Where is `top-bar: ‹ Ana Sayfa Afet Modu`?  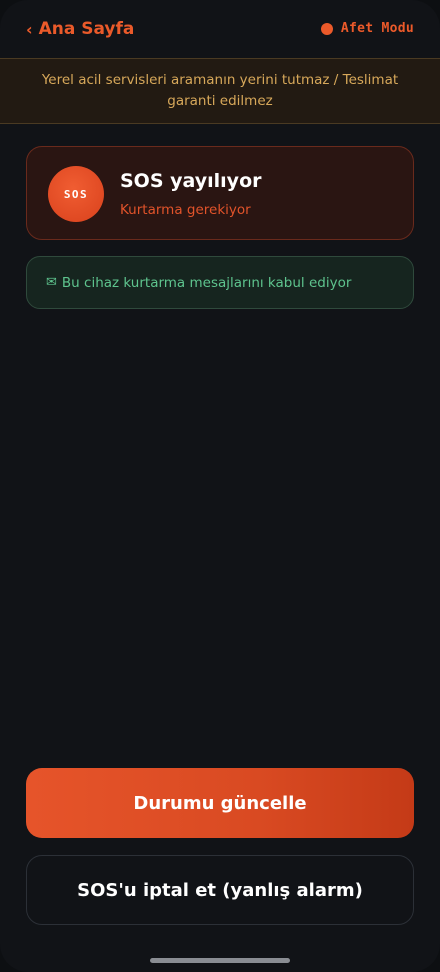
top-bar: ‹ Ana Sayfa Afet Modu is located at coordinates (220, 29).